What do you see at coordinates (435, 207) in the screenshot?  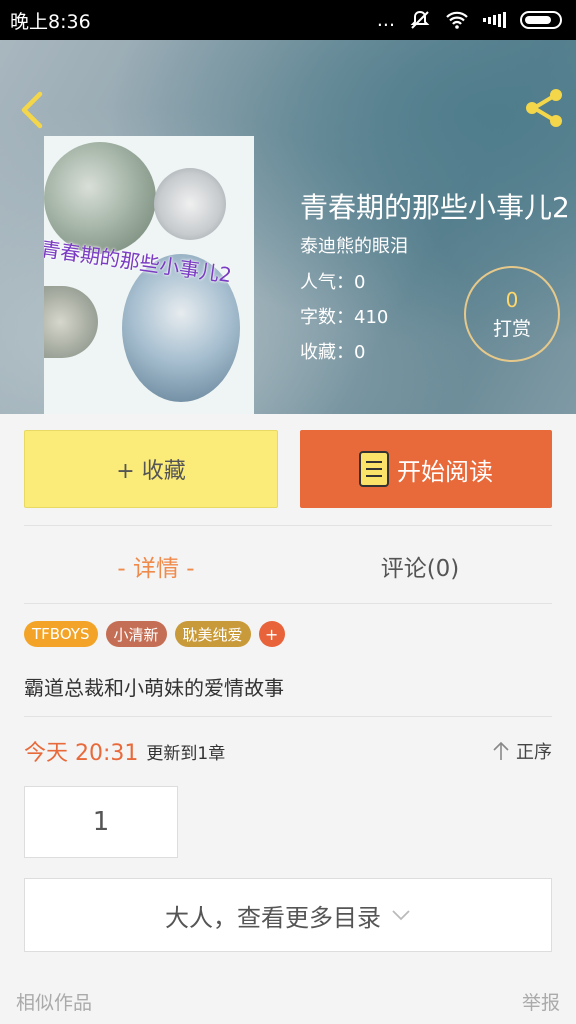 I see `book-title: 青春期的那些小事儿2` at bounding box center [435, 207].